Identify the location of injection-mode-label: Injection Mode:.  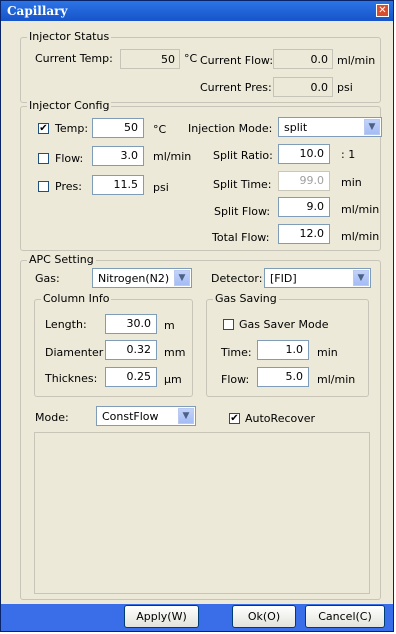
(230, 128).